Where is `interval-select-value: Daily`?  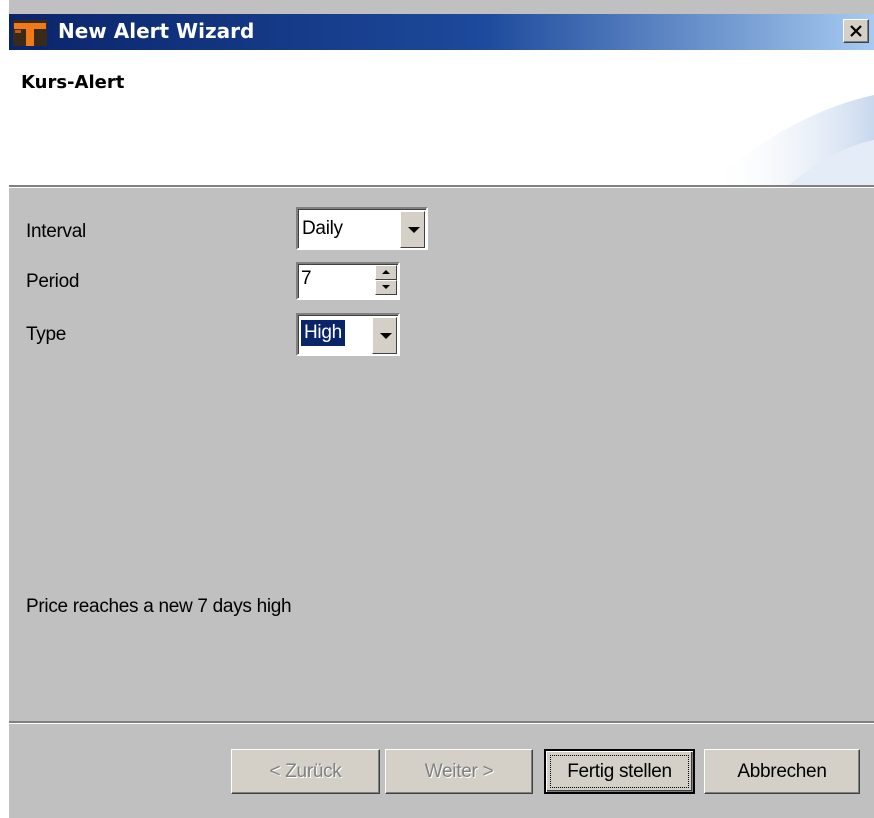 interval-select-value: Daily is located at coordinates (322, 228).